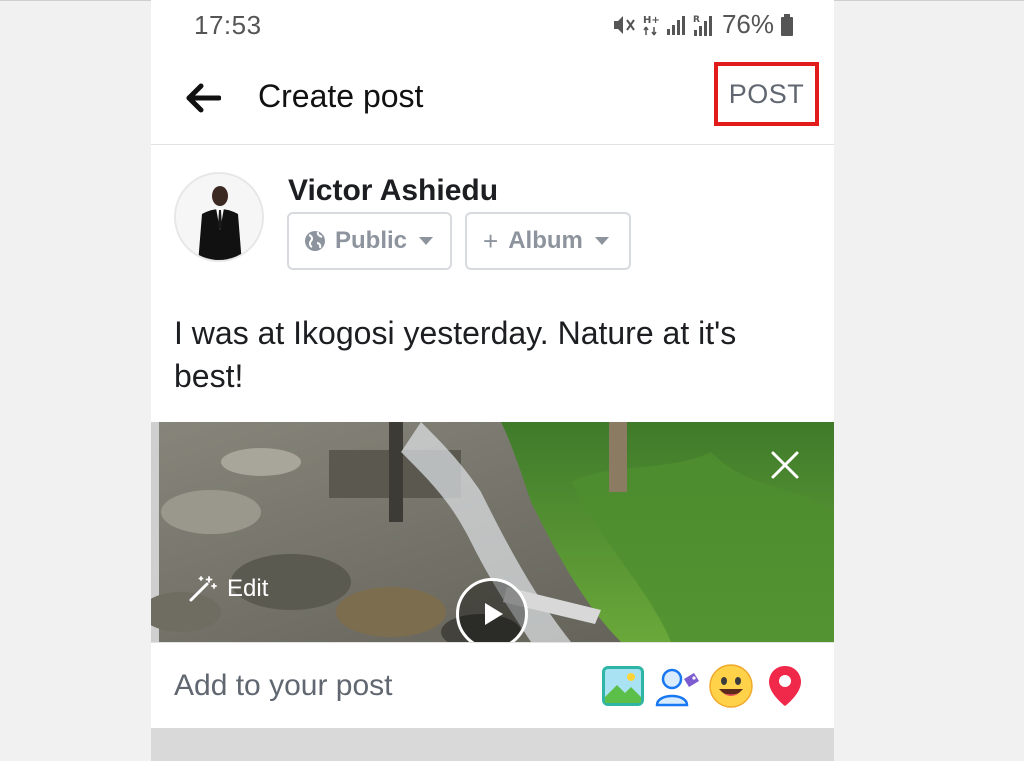  I want to click on background-left, so click(75, 380).